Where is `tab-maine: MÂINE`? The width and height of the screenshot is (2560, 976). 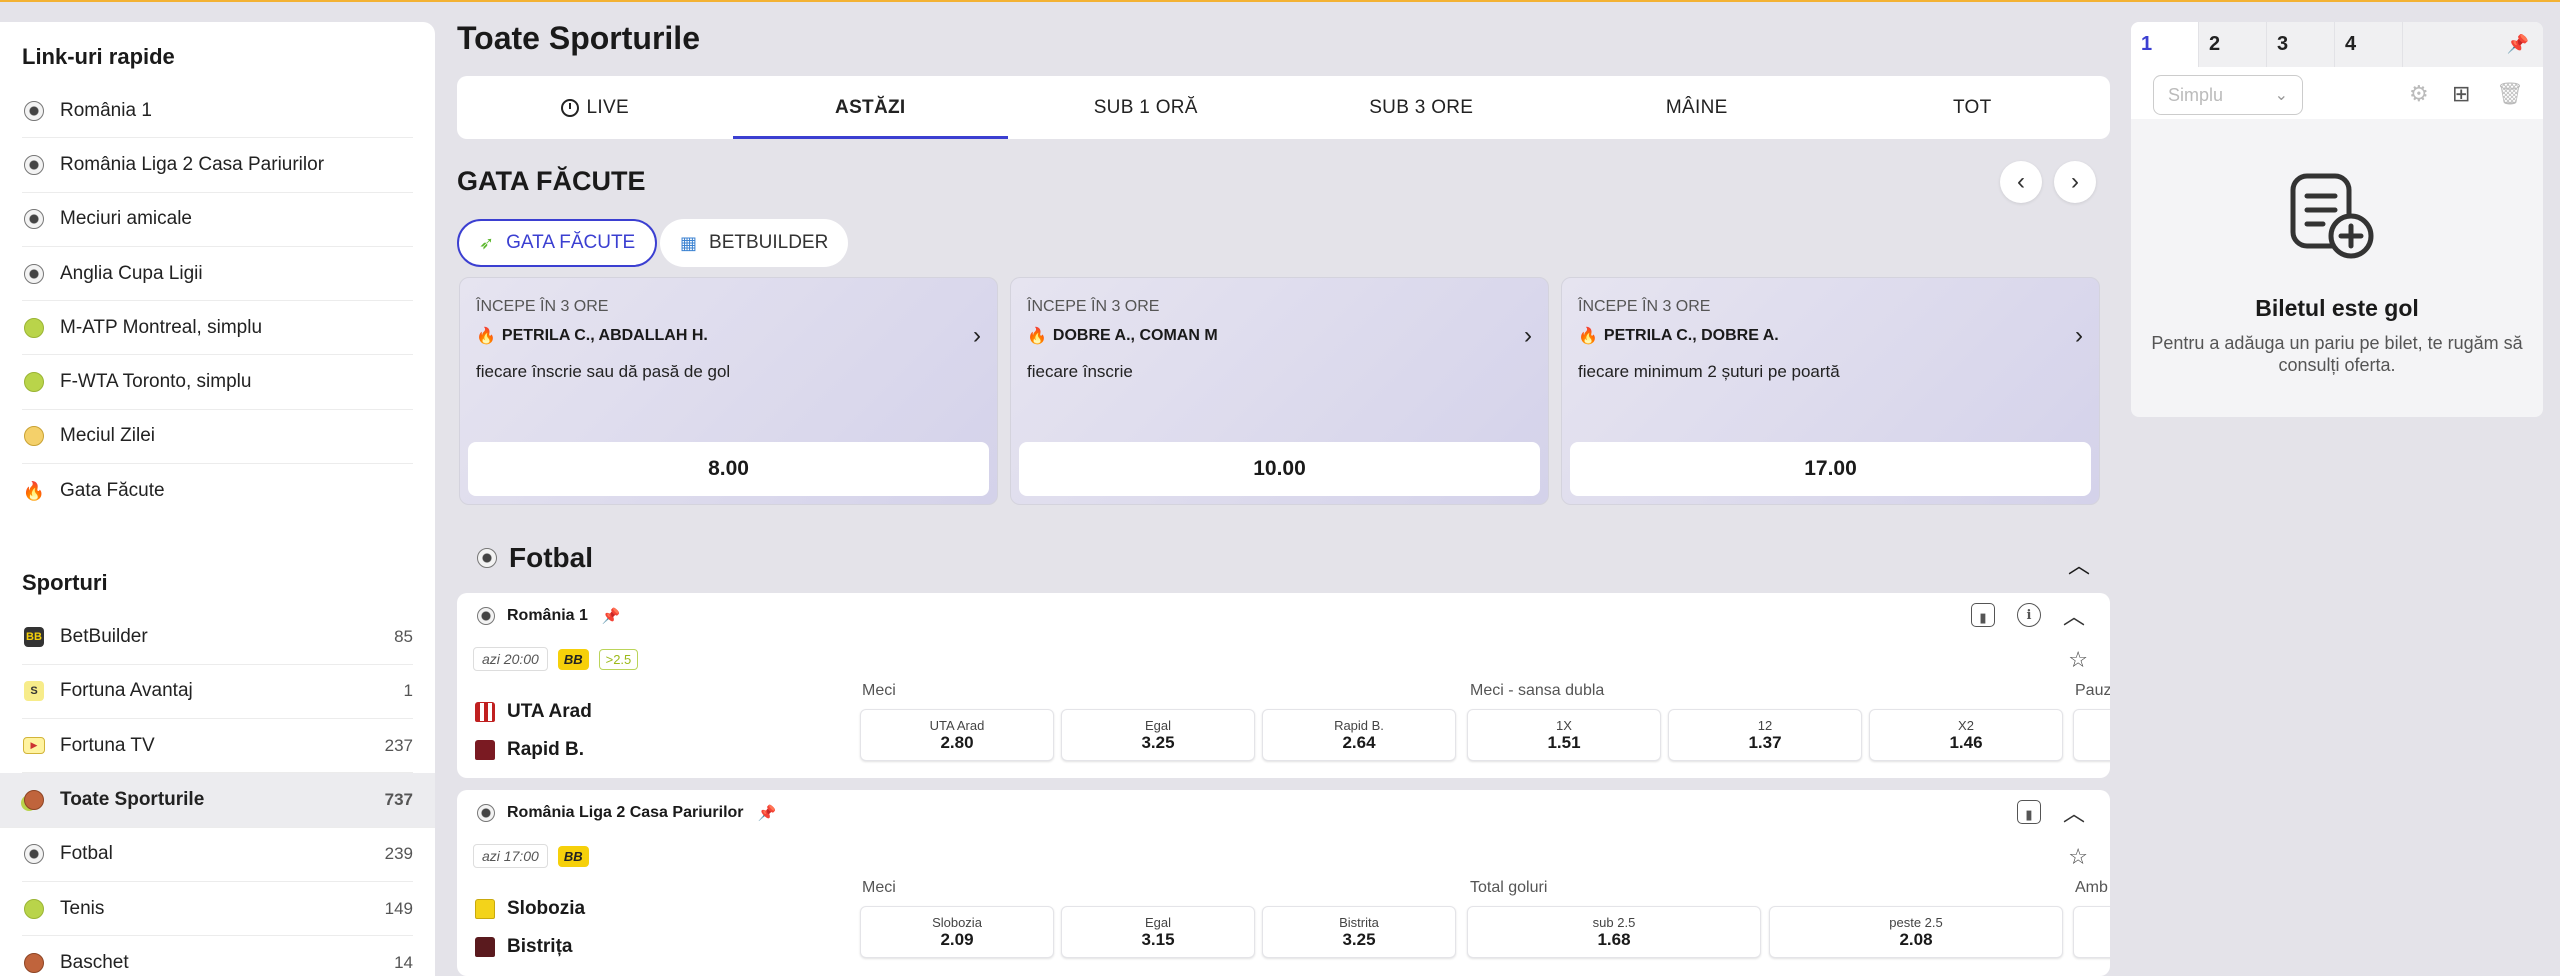
tab-maine: MÂINE is located at coordinates (1697, 107).